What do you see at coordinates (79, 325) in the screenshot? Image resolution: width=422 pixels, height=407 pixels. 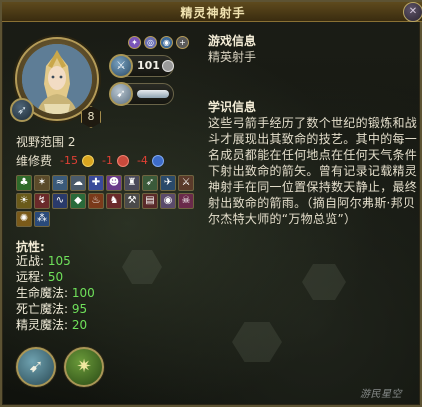 I see `resistance-value: 20` at bounding box center [79, 325].